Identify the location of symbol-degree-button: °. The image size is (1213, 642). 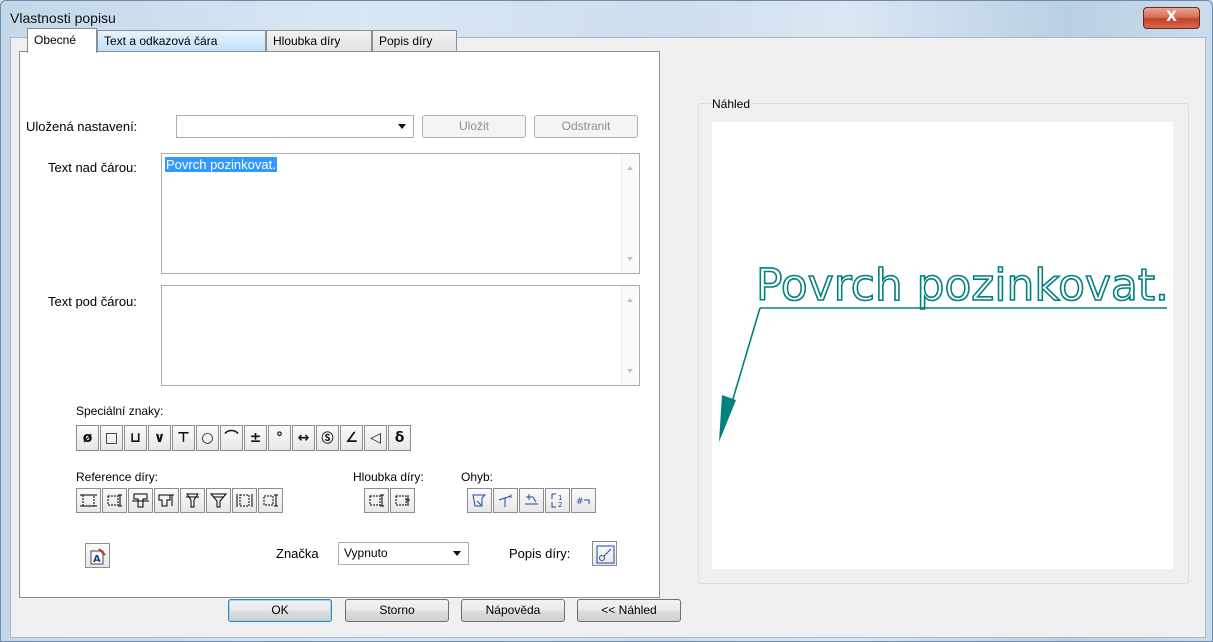
(279, 438).